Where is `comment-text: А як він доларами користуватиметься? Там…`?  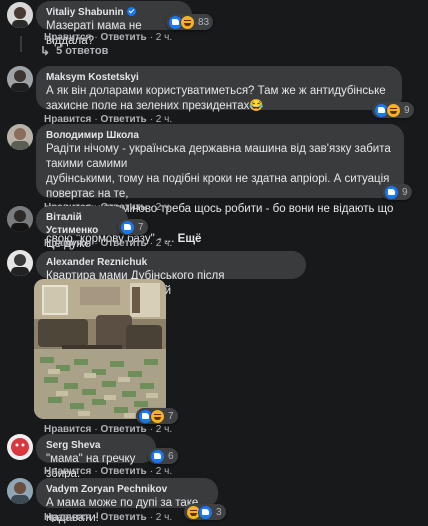
comment-text: А як він доларами користуватиметься? Там… is located at coordinates (216, 98).